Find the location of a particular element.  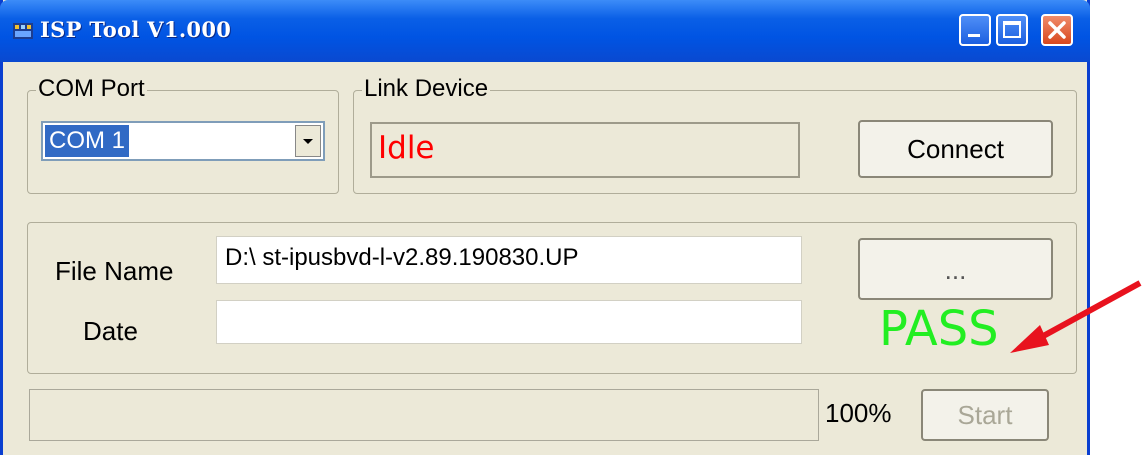

maximize-button is located at coordinates (1012, 30).